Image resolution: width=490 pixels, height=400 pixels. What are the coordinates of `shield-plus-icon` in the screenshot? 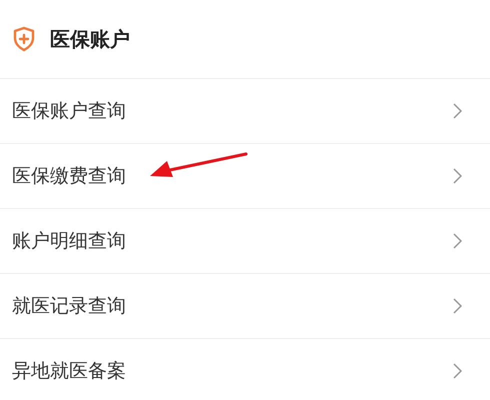 It's located at (24, 39).